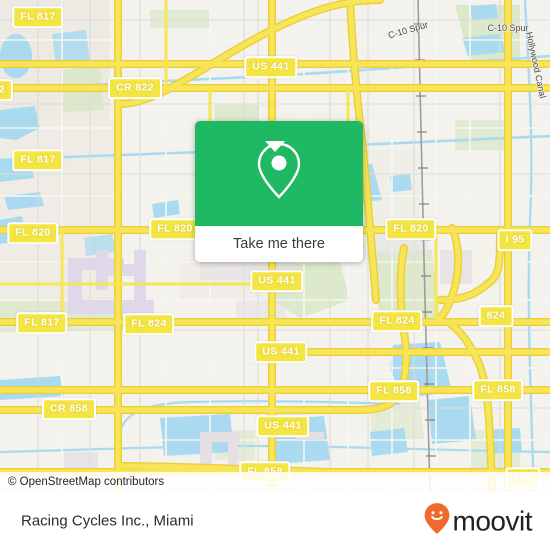 The width and height of the screenshot is (550, 550). I want to click on take-me-there-label: Take me there, so click(279, 244).